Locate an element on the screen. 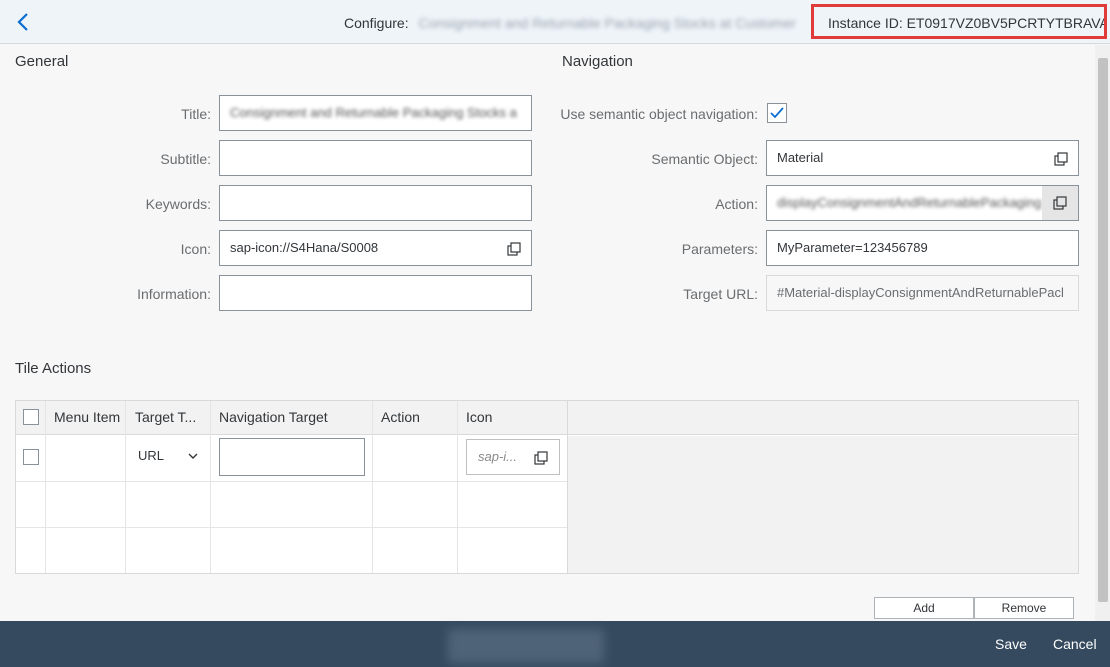 This screenshot has width=1110, height=667. target-type-value: URL is located at coordinates (151, 455).